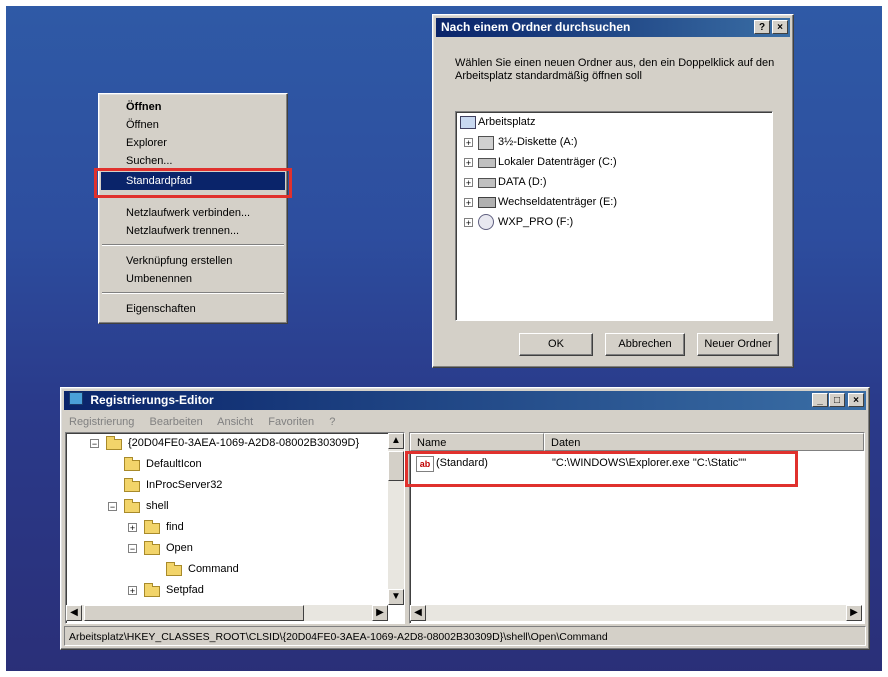 This screenshot has height=677, width=888. Describe the element at coordinates (535, 222) in the screenshot. I see `tree-item-wxp-pro-f: WXP_PRO (F:)` at that location.